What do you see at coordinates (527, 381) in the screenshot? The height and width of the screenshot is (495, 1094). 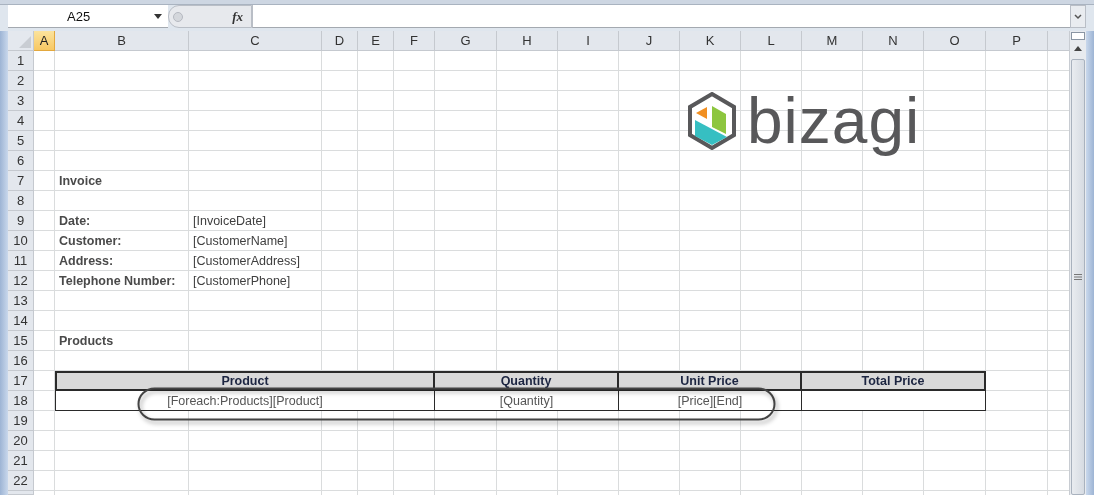 I see `table-header-cell: Quantity` at bounding box center [527, 381].